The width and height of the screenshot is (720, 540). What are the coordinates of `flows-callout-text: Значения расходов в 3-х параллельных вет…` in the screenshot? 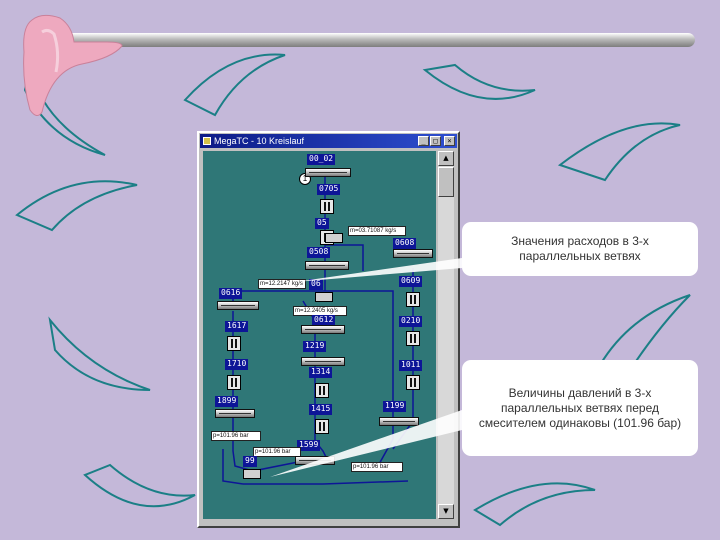 It's located at (580, 248).